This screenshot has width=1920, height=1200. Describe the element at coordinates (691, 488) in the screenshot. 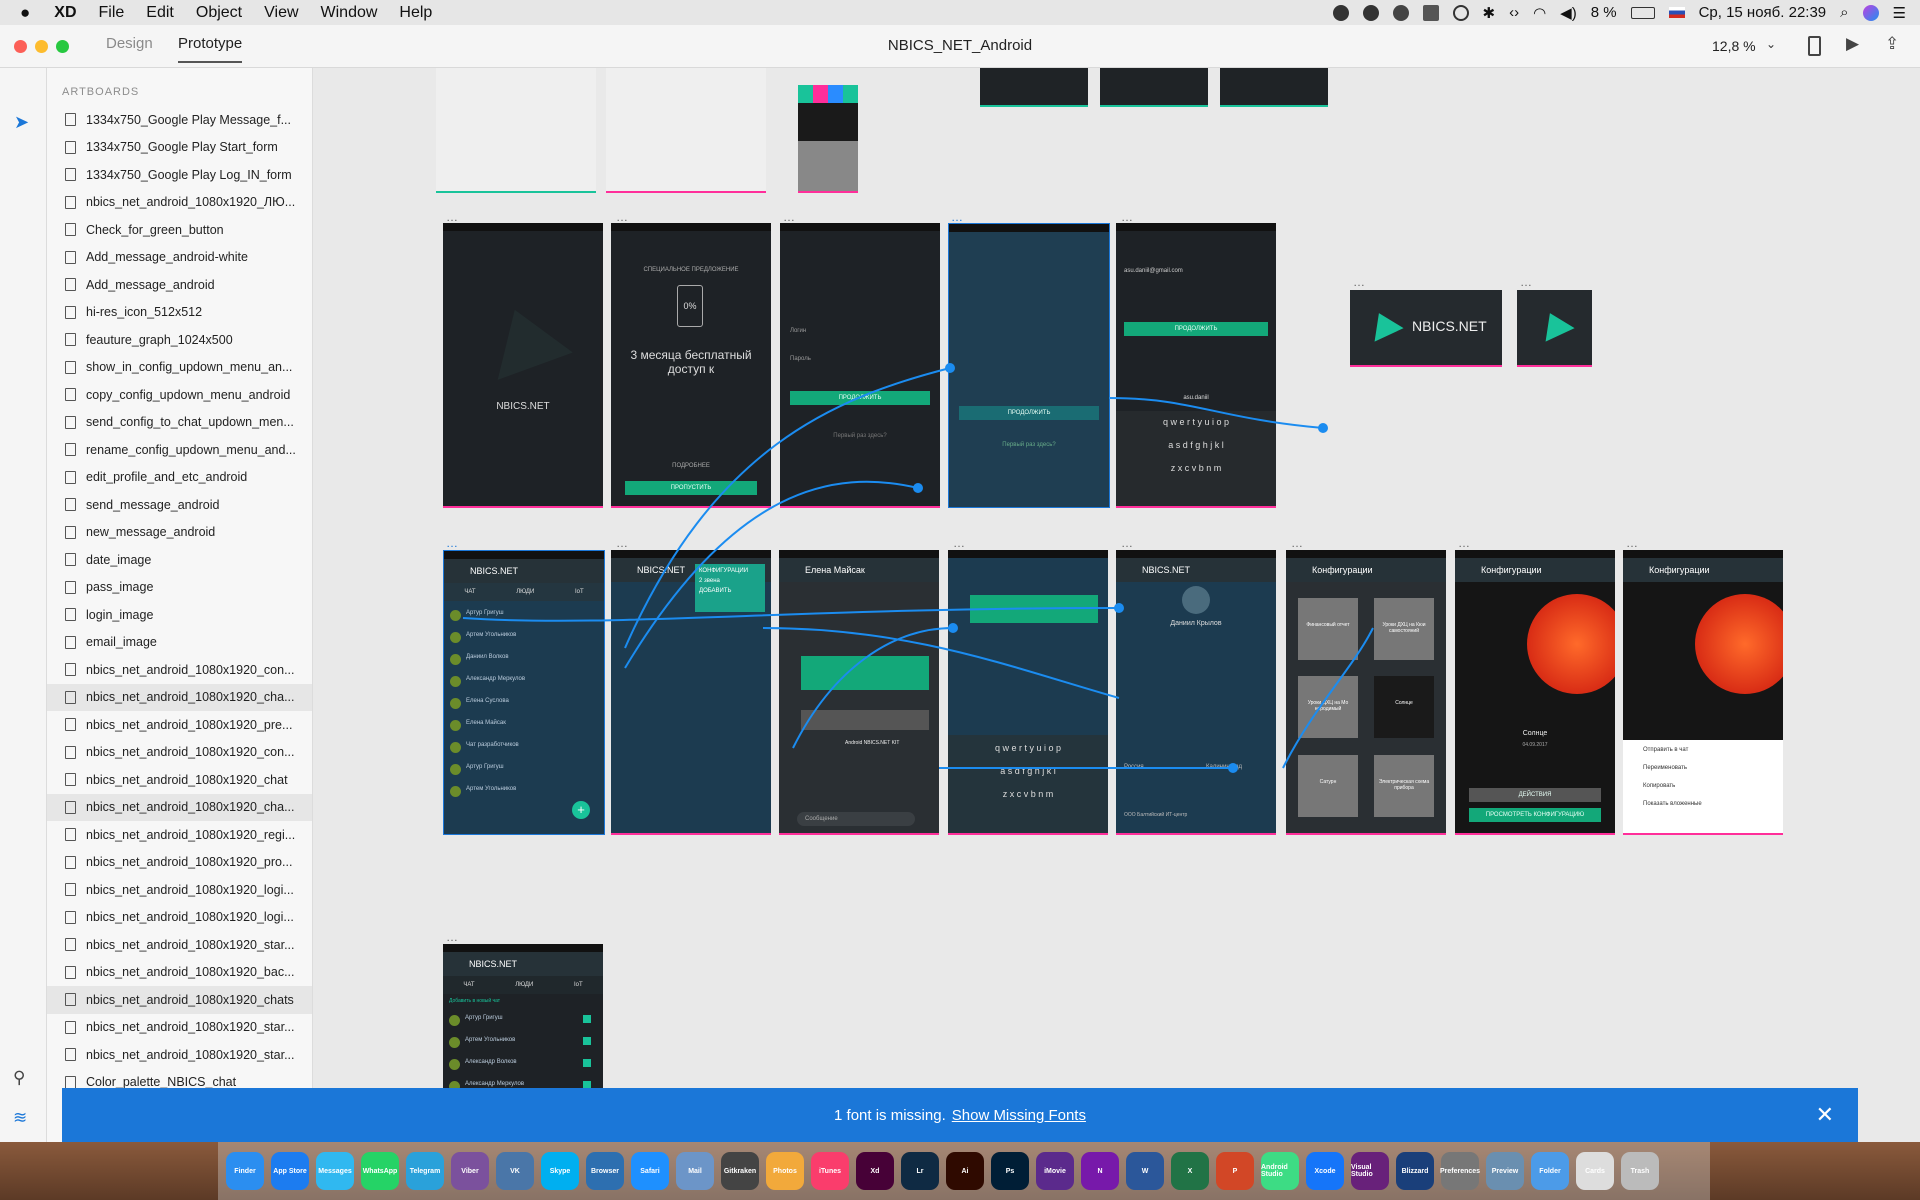

I see `promo-skip-button: ПРОПУСТИТЬ` at that location.